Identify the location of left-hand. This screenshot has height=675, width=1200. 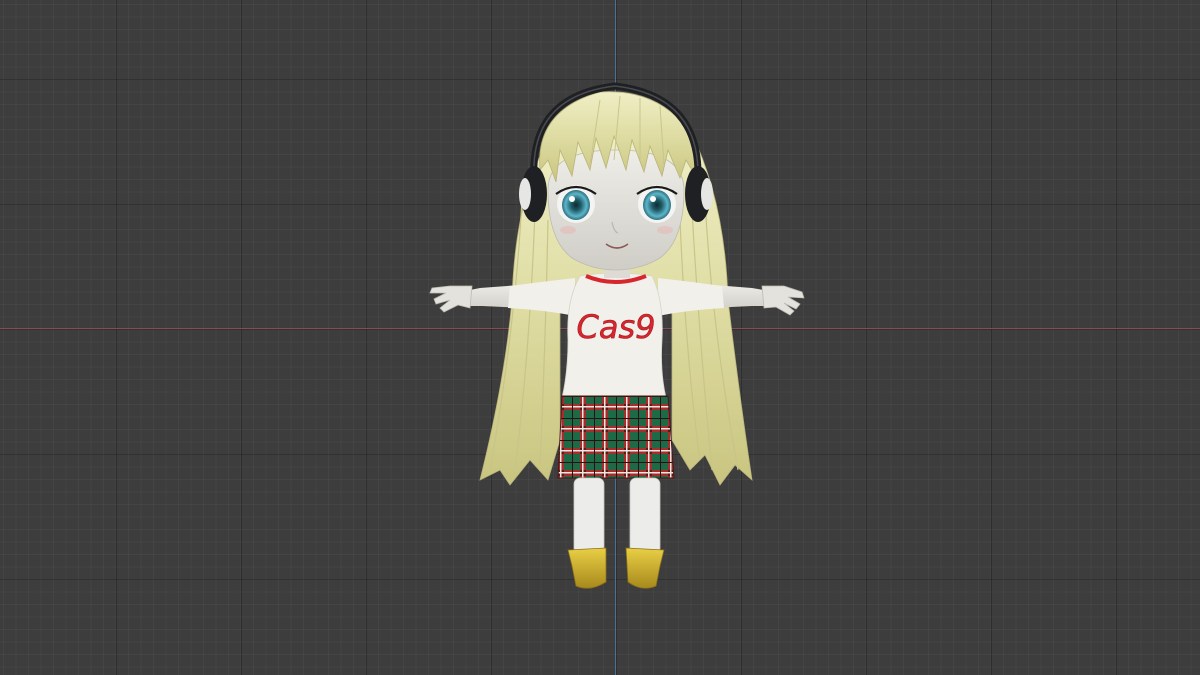
(451, 299).